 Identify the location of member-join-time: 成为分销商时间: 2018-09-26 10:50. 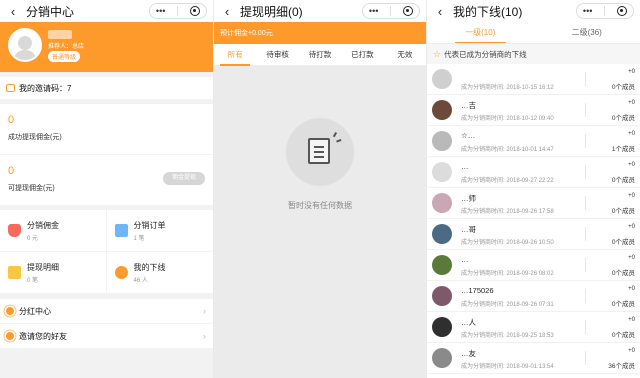
(507, 243).